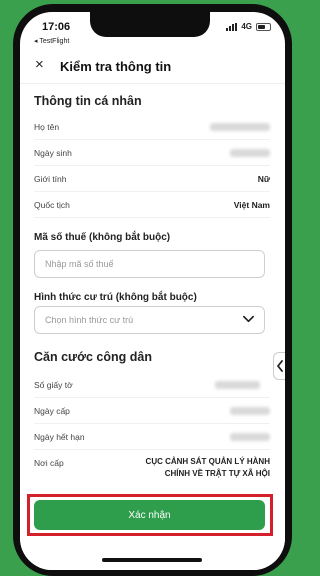 Image resolution: width=320 pixels, height=576 pixels. What do you see at coordinates (102, 237) in the screenshot?
I see `tax-code-label: Mã số thuế (không bắt buộc)` at bounding box center [102, 237].